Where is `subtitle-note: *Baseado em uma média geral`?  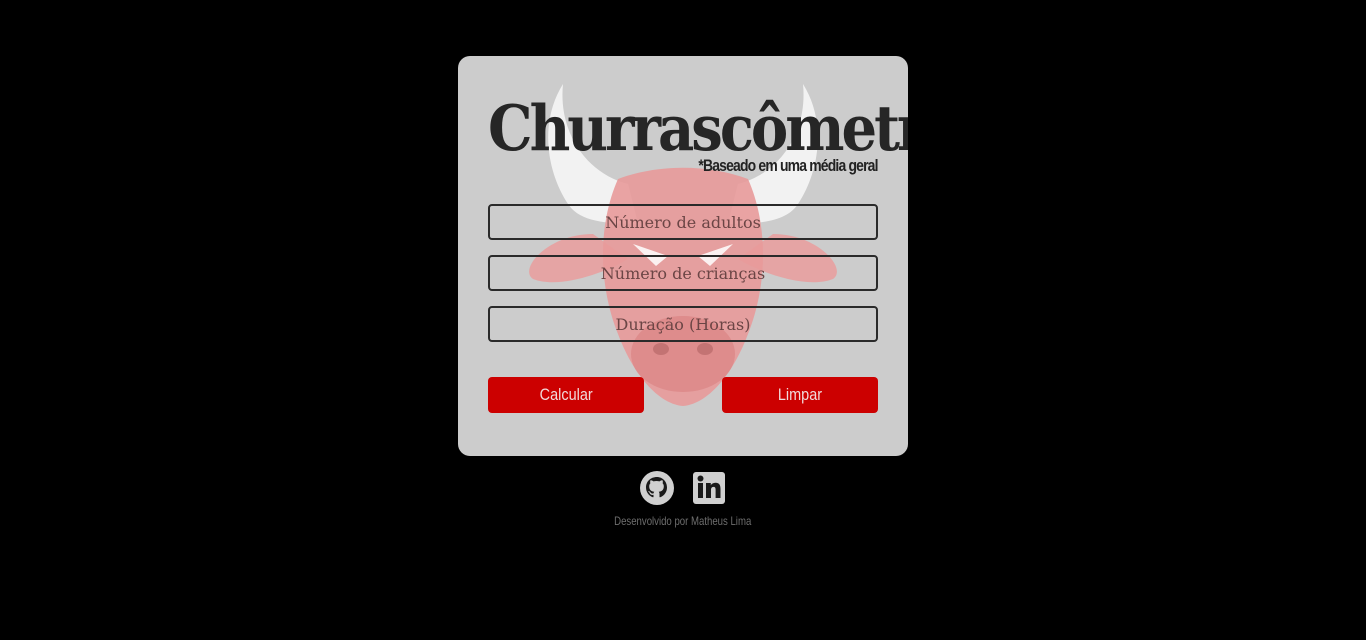 subtitle-note: *Baseado em uma média geral is located at coordinates (788, 165).